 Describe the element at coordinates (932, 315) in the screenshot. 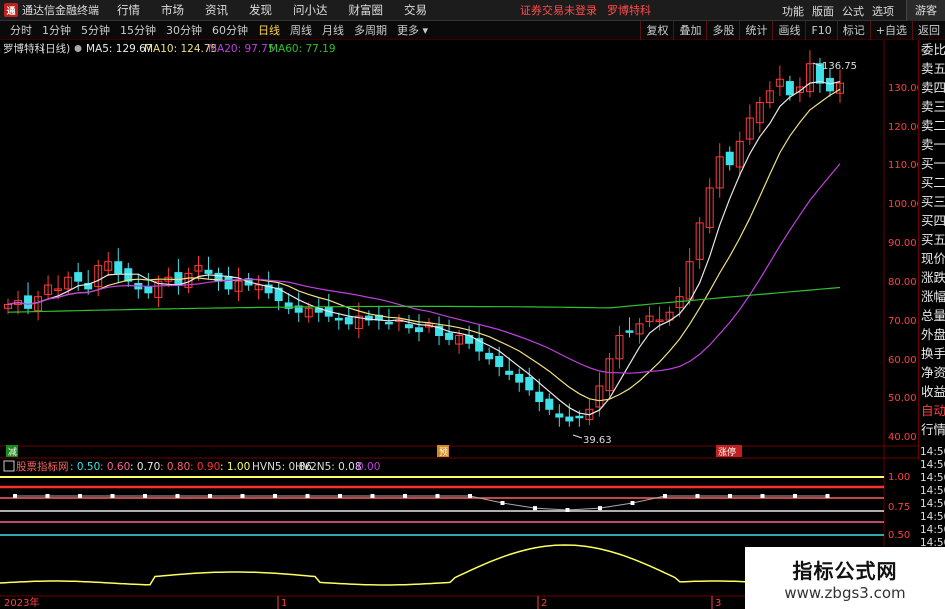

I see `side-volume: 总量` at that location.